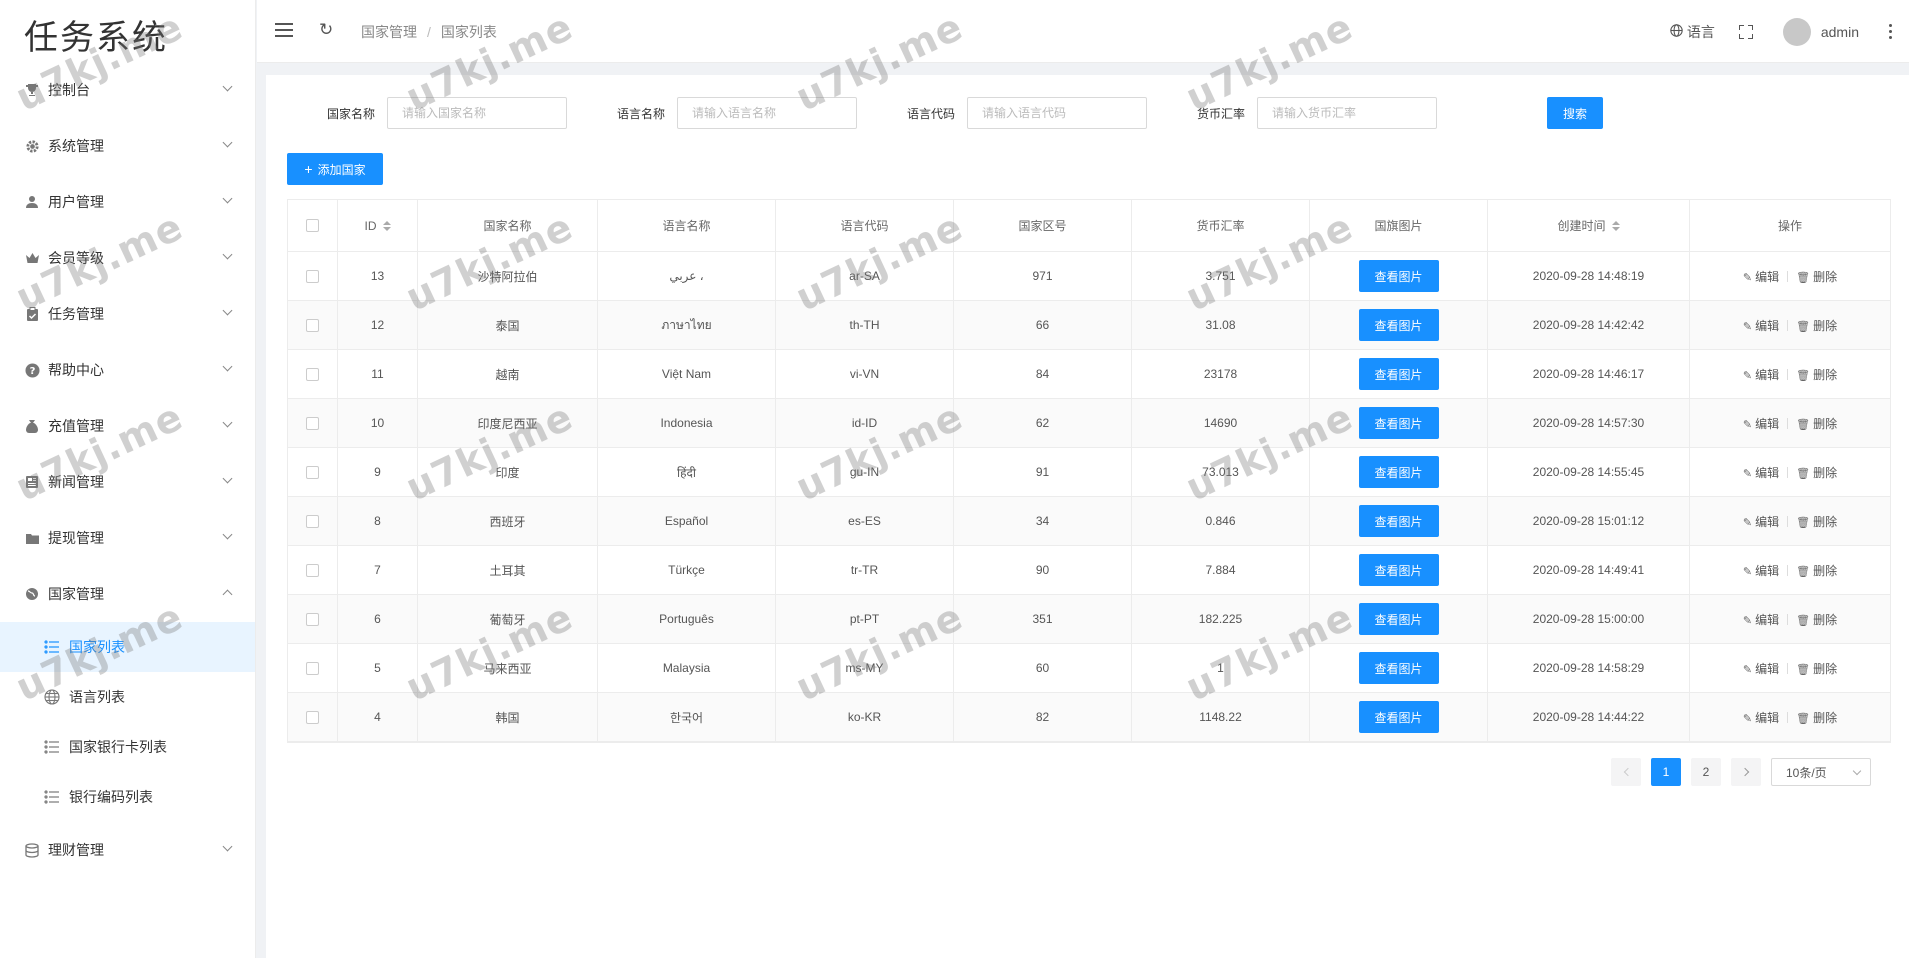 The height and width of the screenshot is (958, 1909). What do you see at coordinates (378, 668) in the screenshot?
I see `cell-id: 5` at bounding box center [378, 668].